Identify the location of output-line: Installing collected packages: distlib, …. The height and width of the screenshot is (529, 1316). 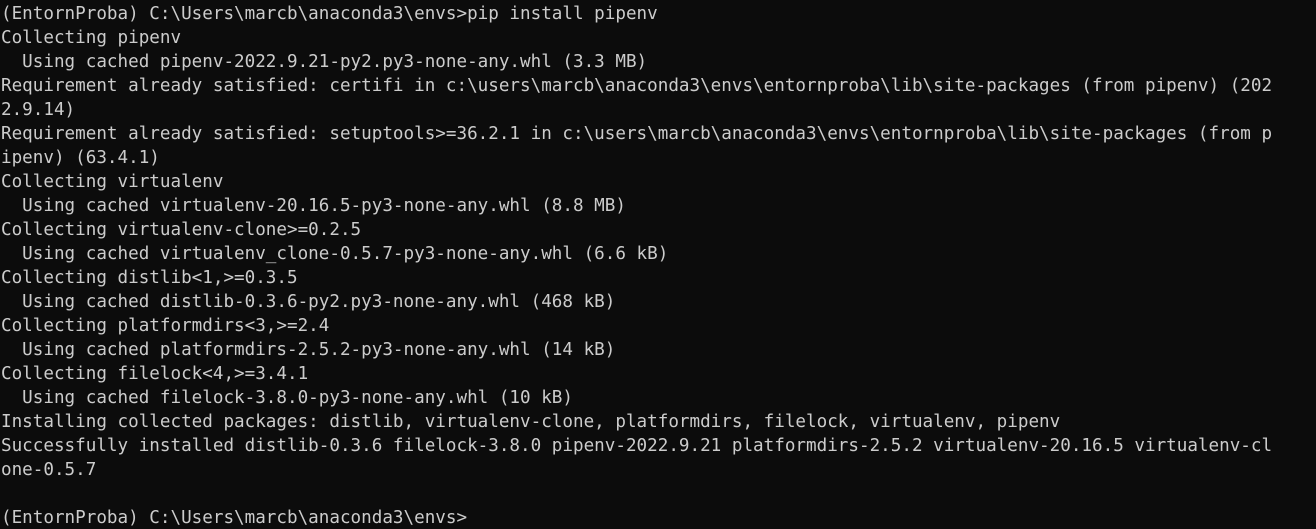
(531, 422).